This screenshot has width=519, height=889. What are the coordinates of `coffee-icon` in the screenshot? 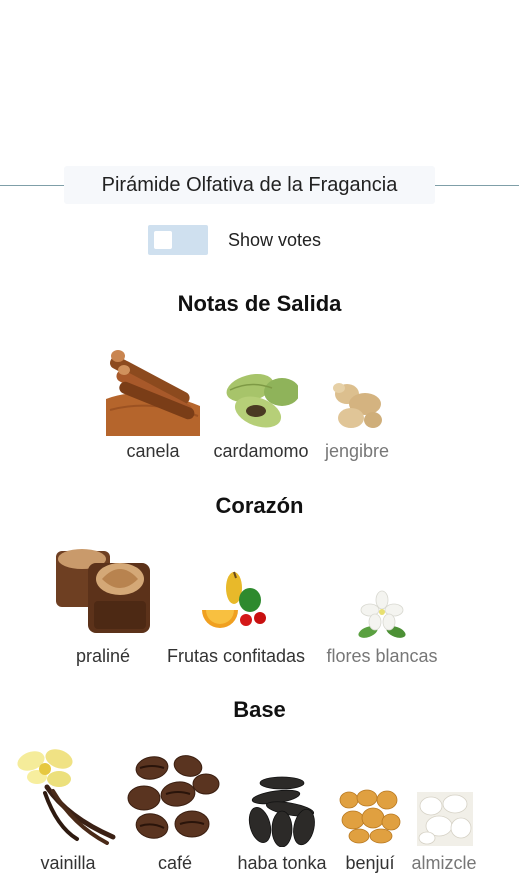 It's located at (173, 797).